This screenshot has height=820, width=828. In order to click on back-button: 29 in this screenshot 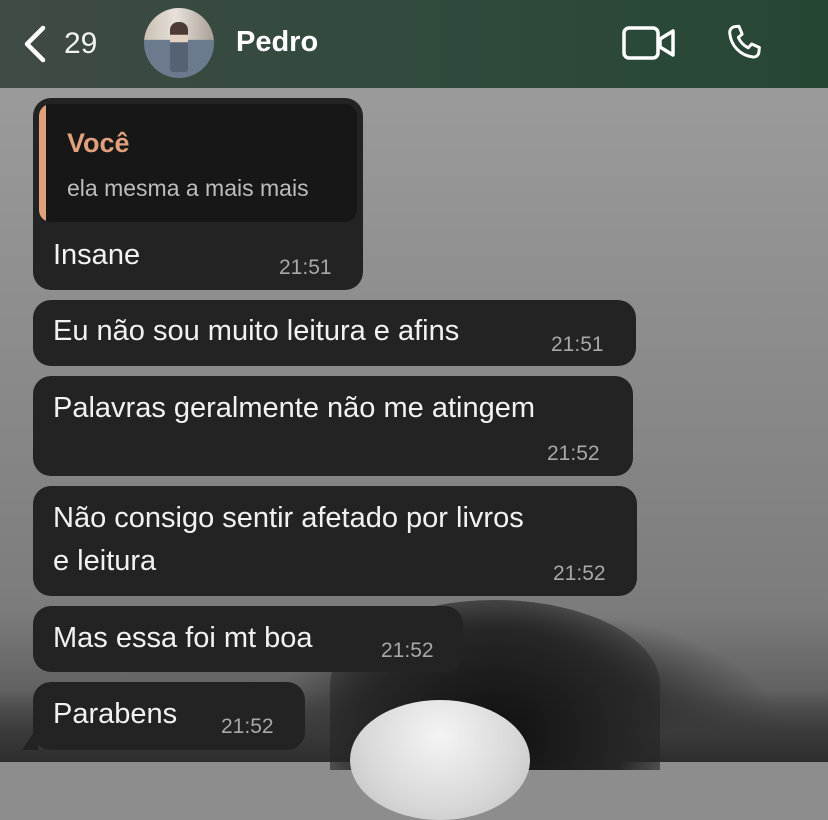, I will do `click(59, 44)`.